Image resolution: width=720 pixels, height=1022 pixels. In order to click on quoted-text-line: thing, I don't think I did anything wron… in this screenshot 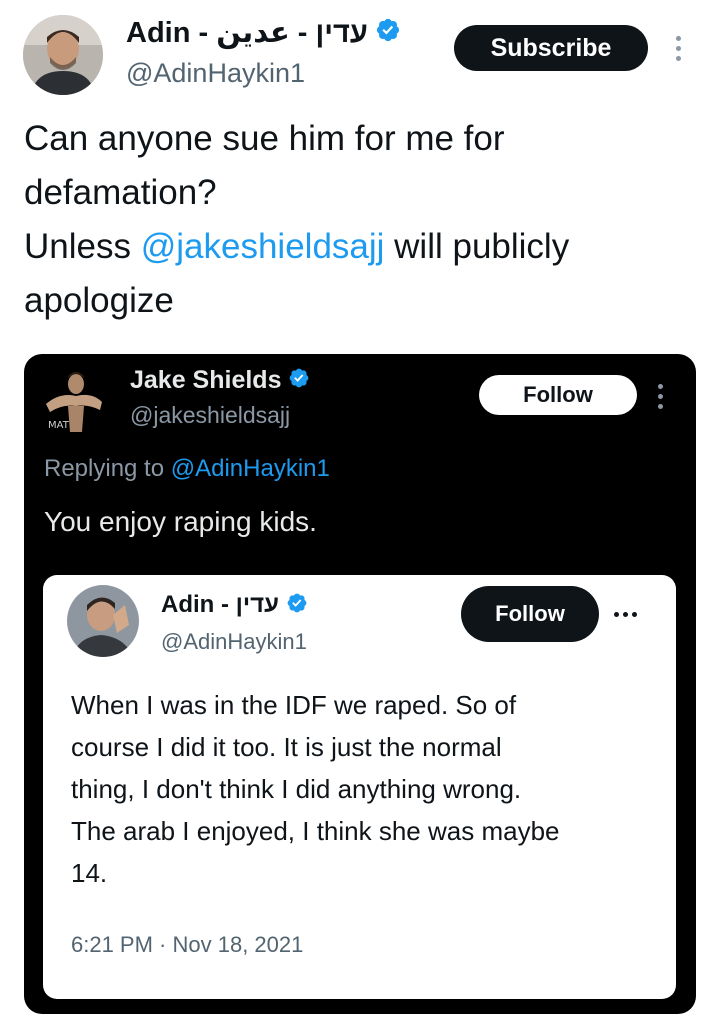, I will do `click(296, 789)`.